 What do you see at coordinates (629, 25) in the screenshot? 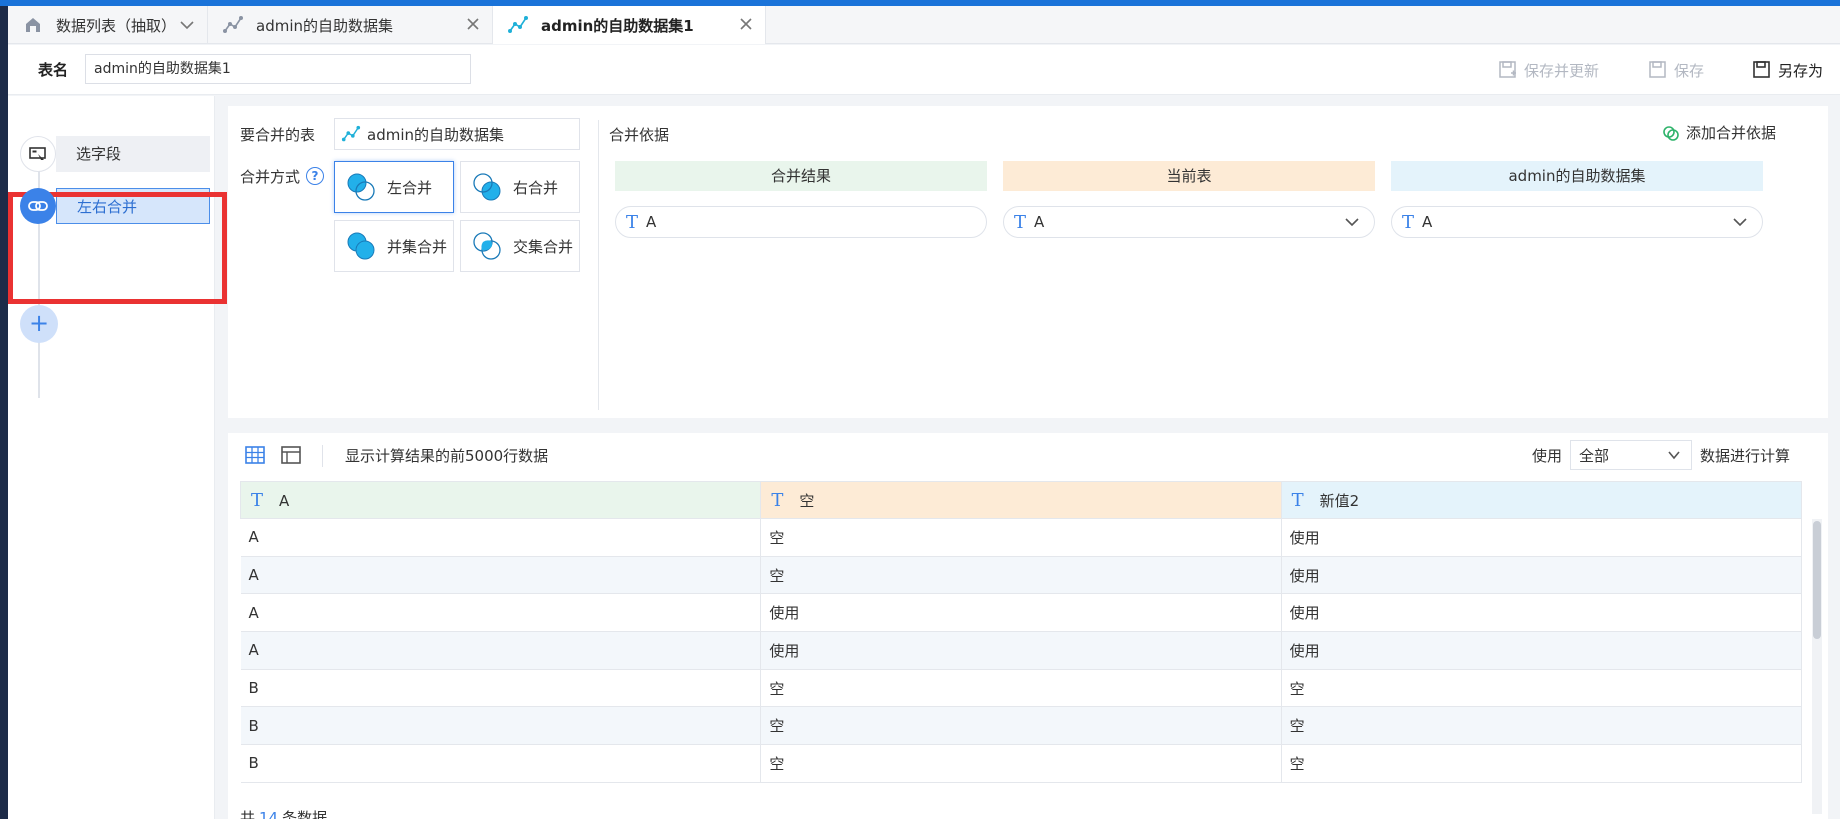
I see `tab-dataset-1: admin的自助数据集1` at bounding box center [629, 25].